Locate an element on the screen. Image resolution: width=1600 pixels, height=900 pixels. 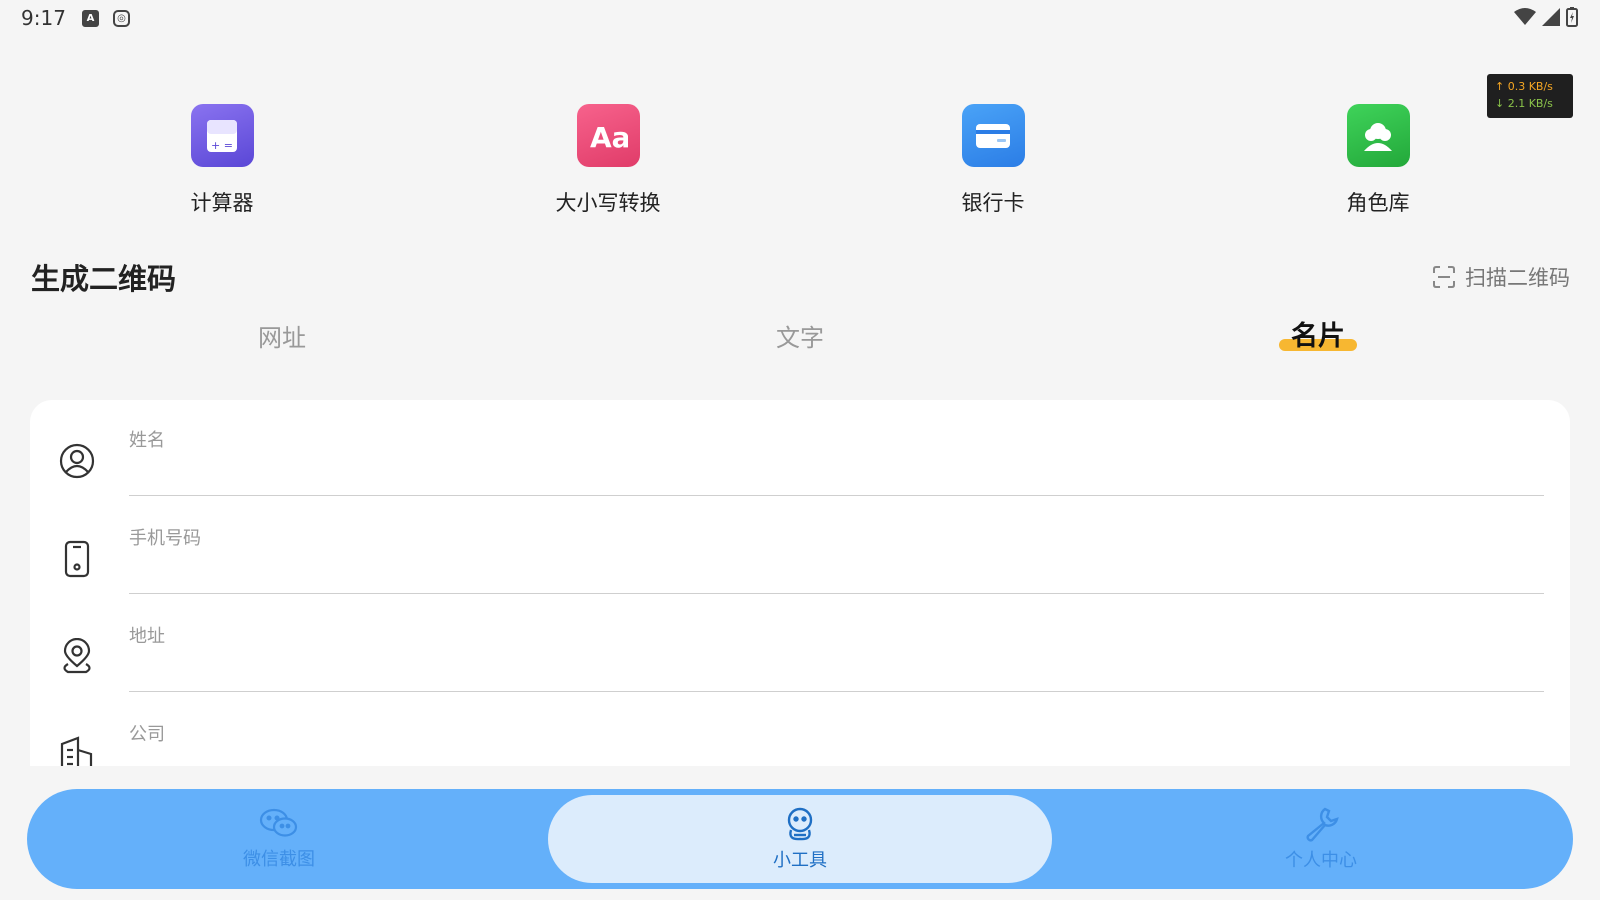
nav-wechat-screenshot: 微信截图 is located at coordinates (279, 839).